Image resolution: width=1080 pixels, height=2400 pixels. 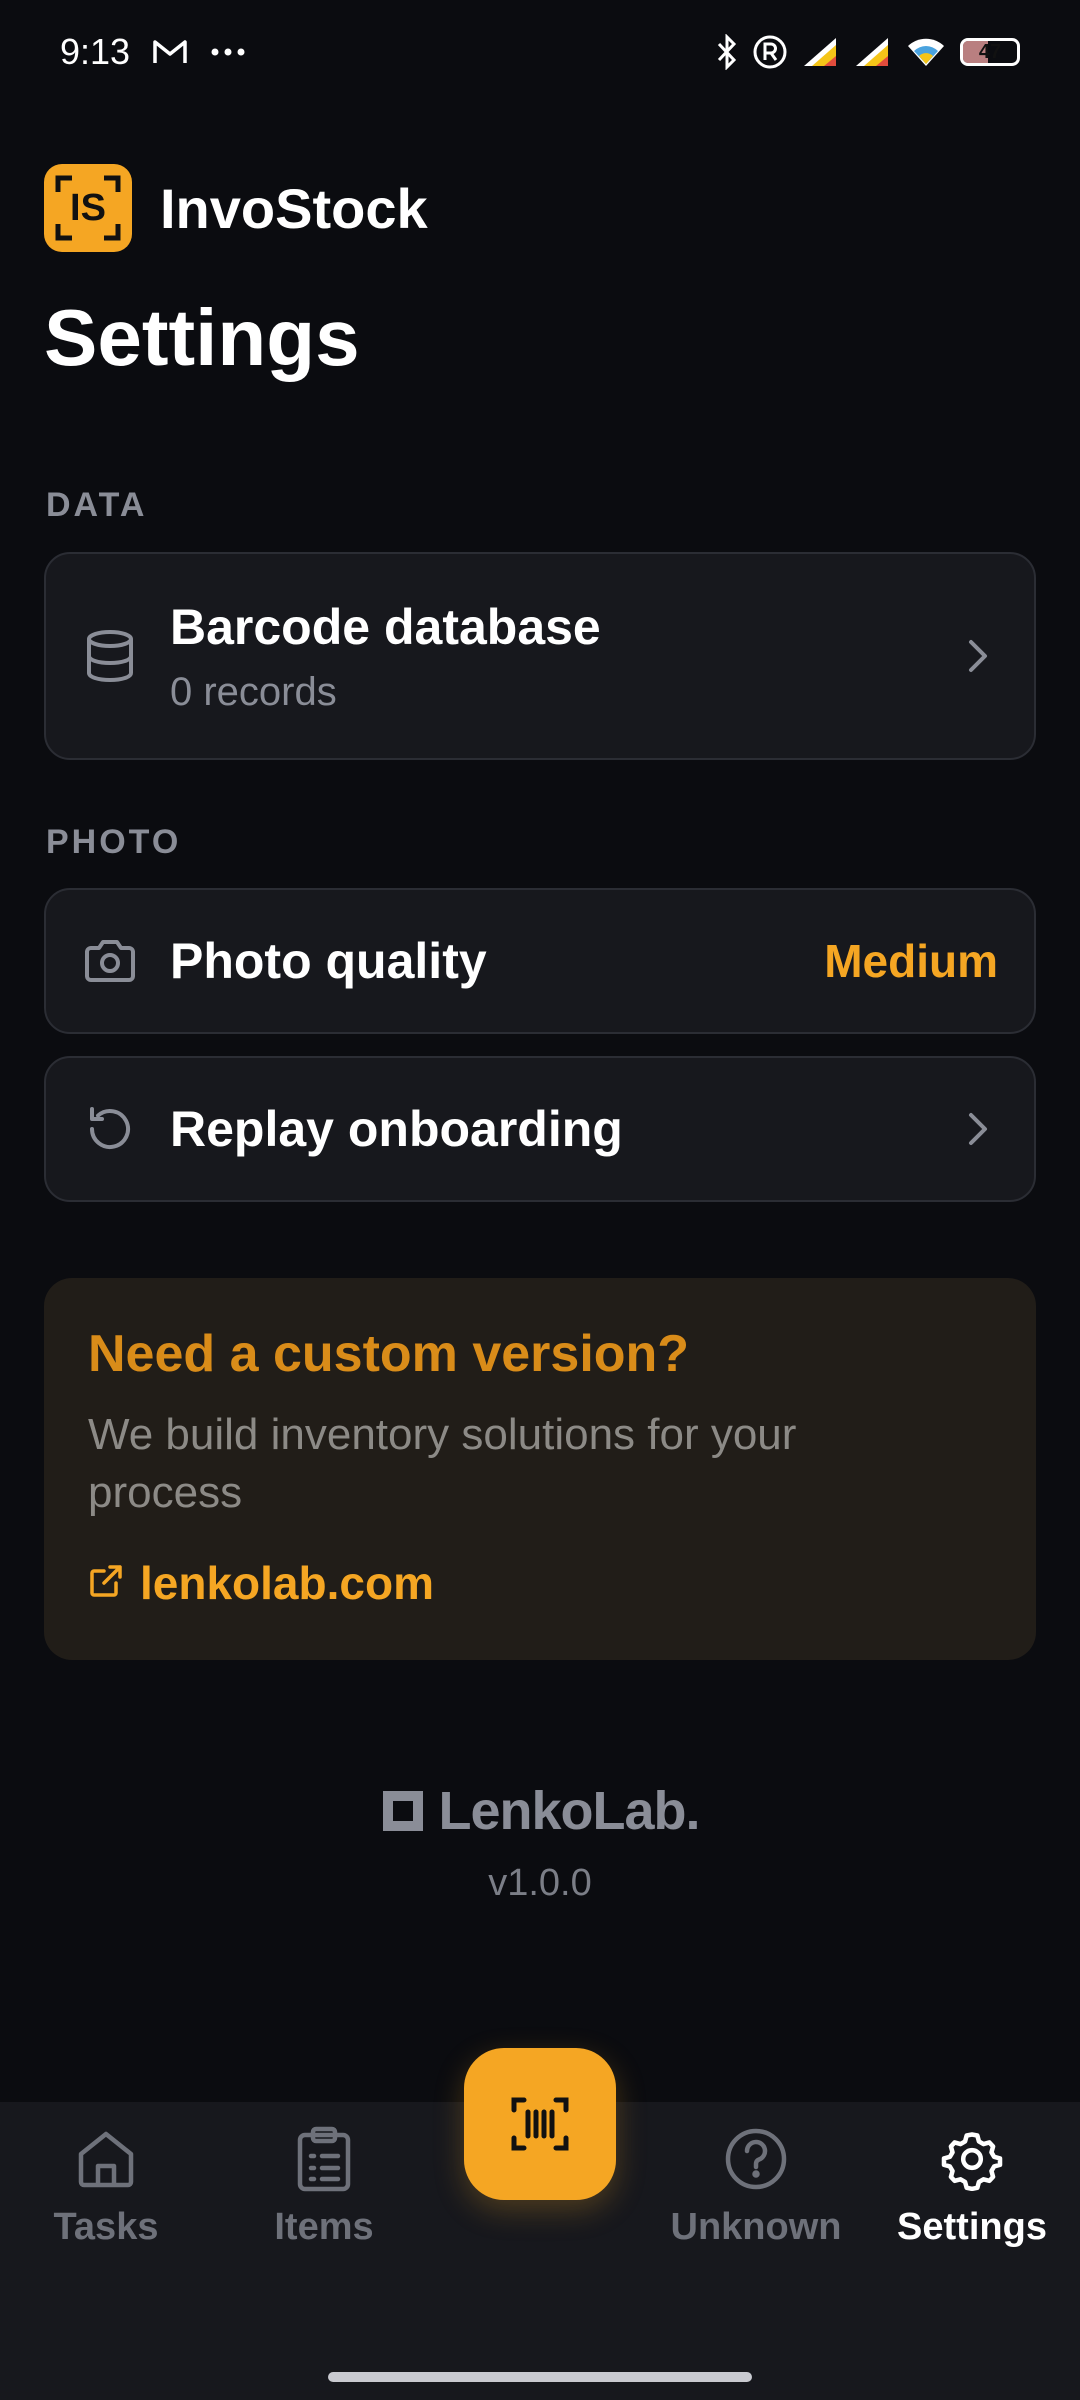 I want to click on nav-unknown: Unknown, so click(x=756, y=2186).